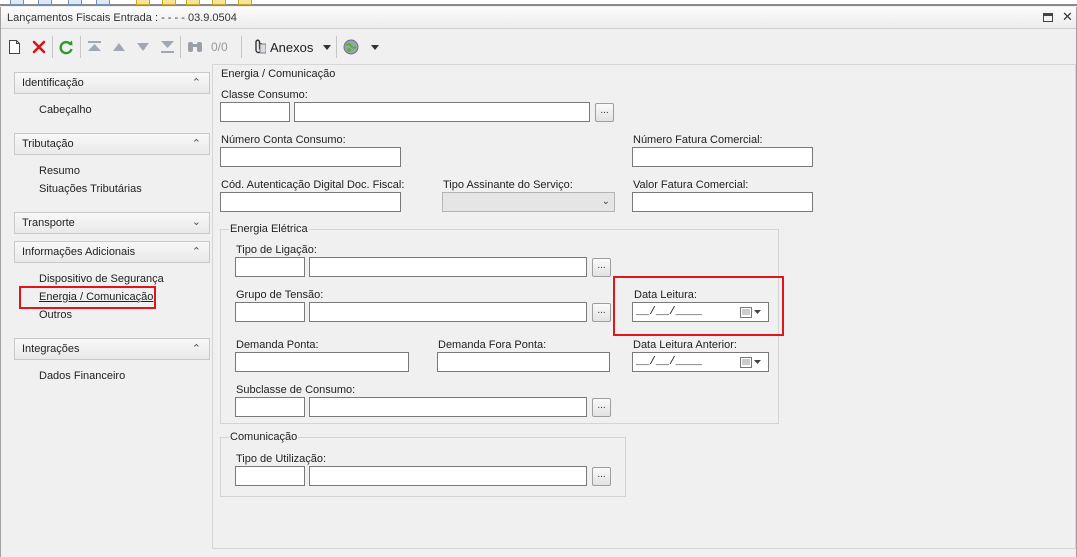 The width and height of the screenshot is (1077, 557). I want to click on subclasse-desc-input, so click(448, 407).